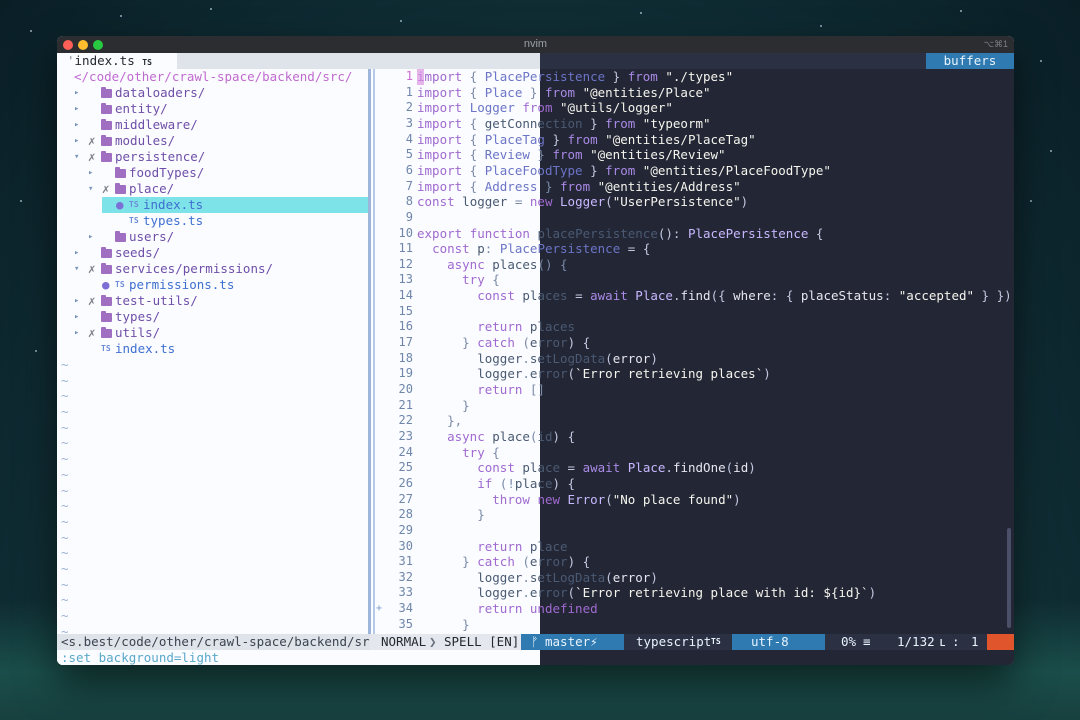  What do you see at coordinates (995, 44) in the screenshot?
I see `window-shortcut: ⌥⌘1` at bounding box center [995, 44].